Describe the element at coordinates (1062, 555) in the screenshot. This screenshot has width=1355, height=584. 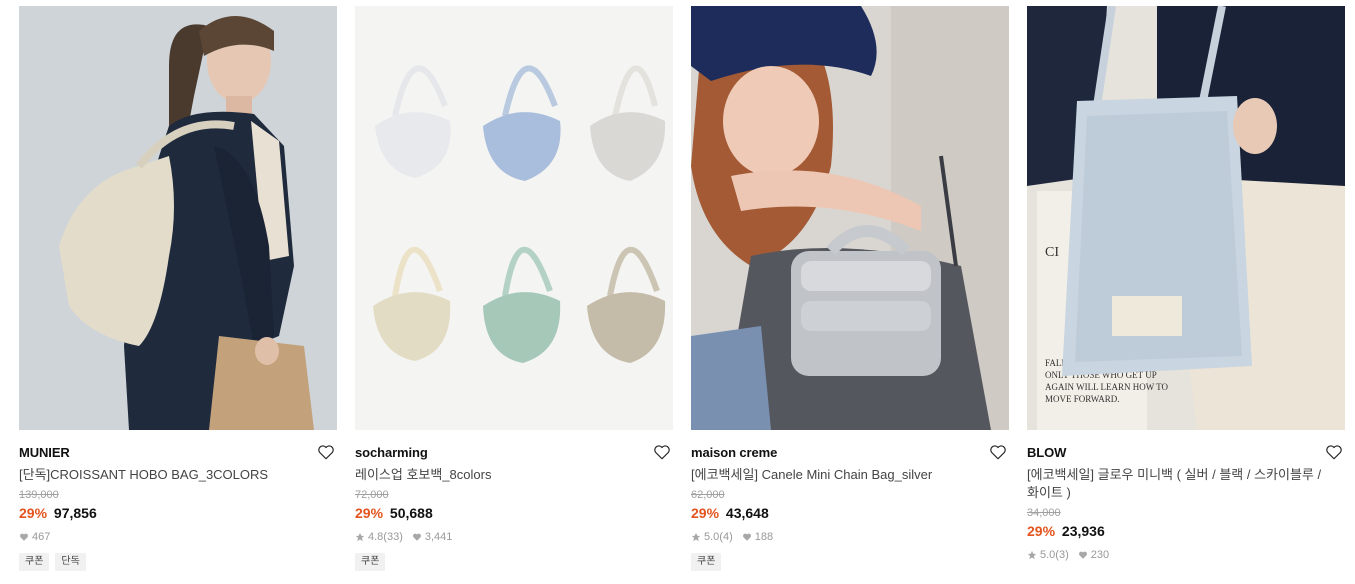
I see `review-count: (3)` at that location.